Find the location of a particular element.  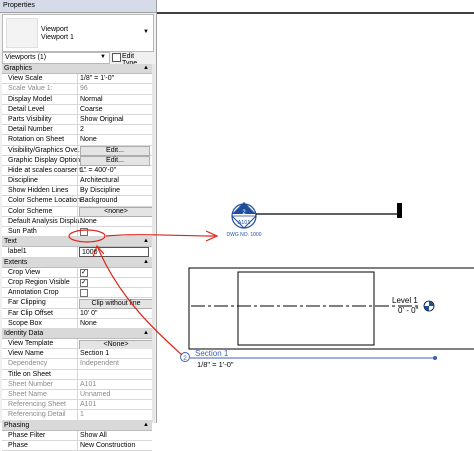

property-name: Phase is located at coordinates (18, 445).